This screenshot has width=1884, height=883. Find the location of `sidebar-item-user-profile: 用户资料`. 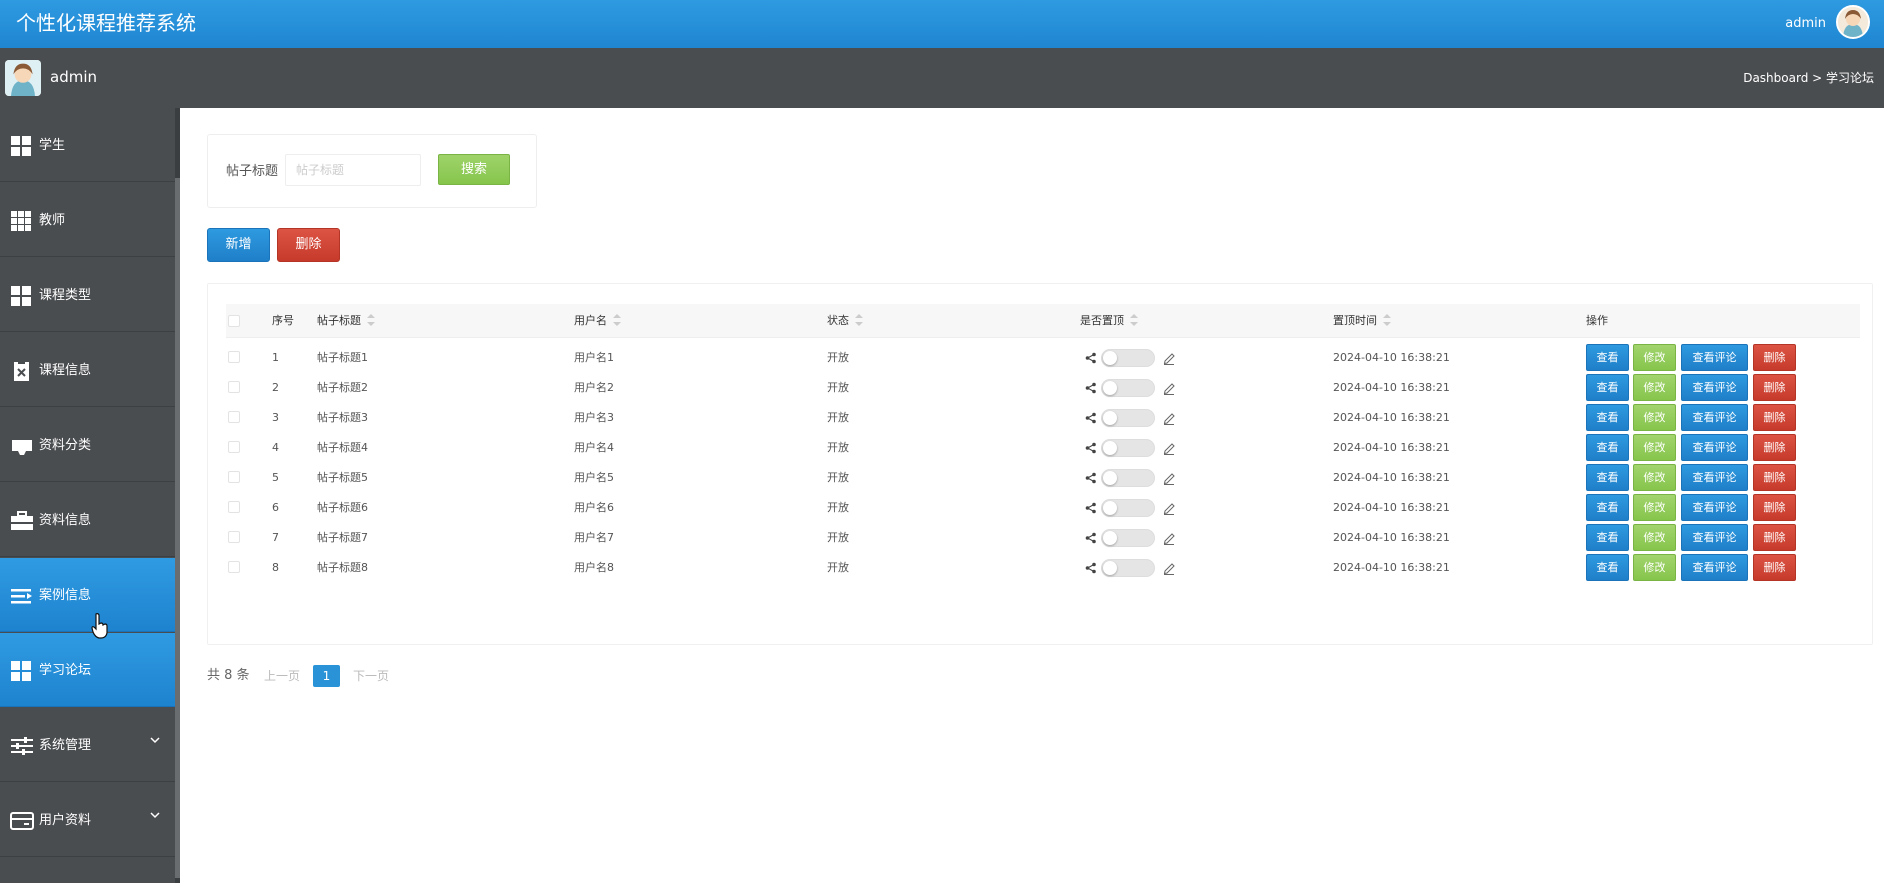

sidebar-item-user-profile: 用户资料 is located at coordinates (87, 820).